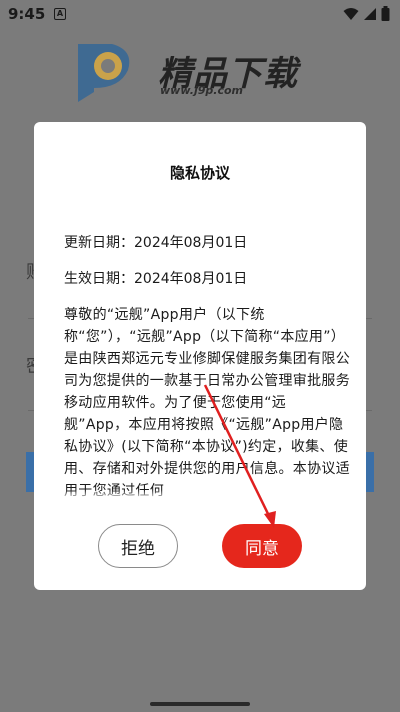 This screenshot has height=712, width=400. I want to click on dialog-title: 隐私协议, so click(199, 173).